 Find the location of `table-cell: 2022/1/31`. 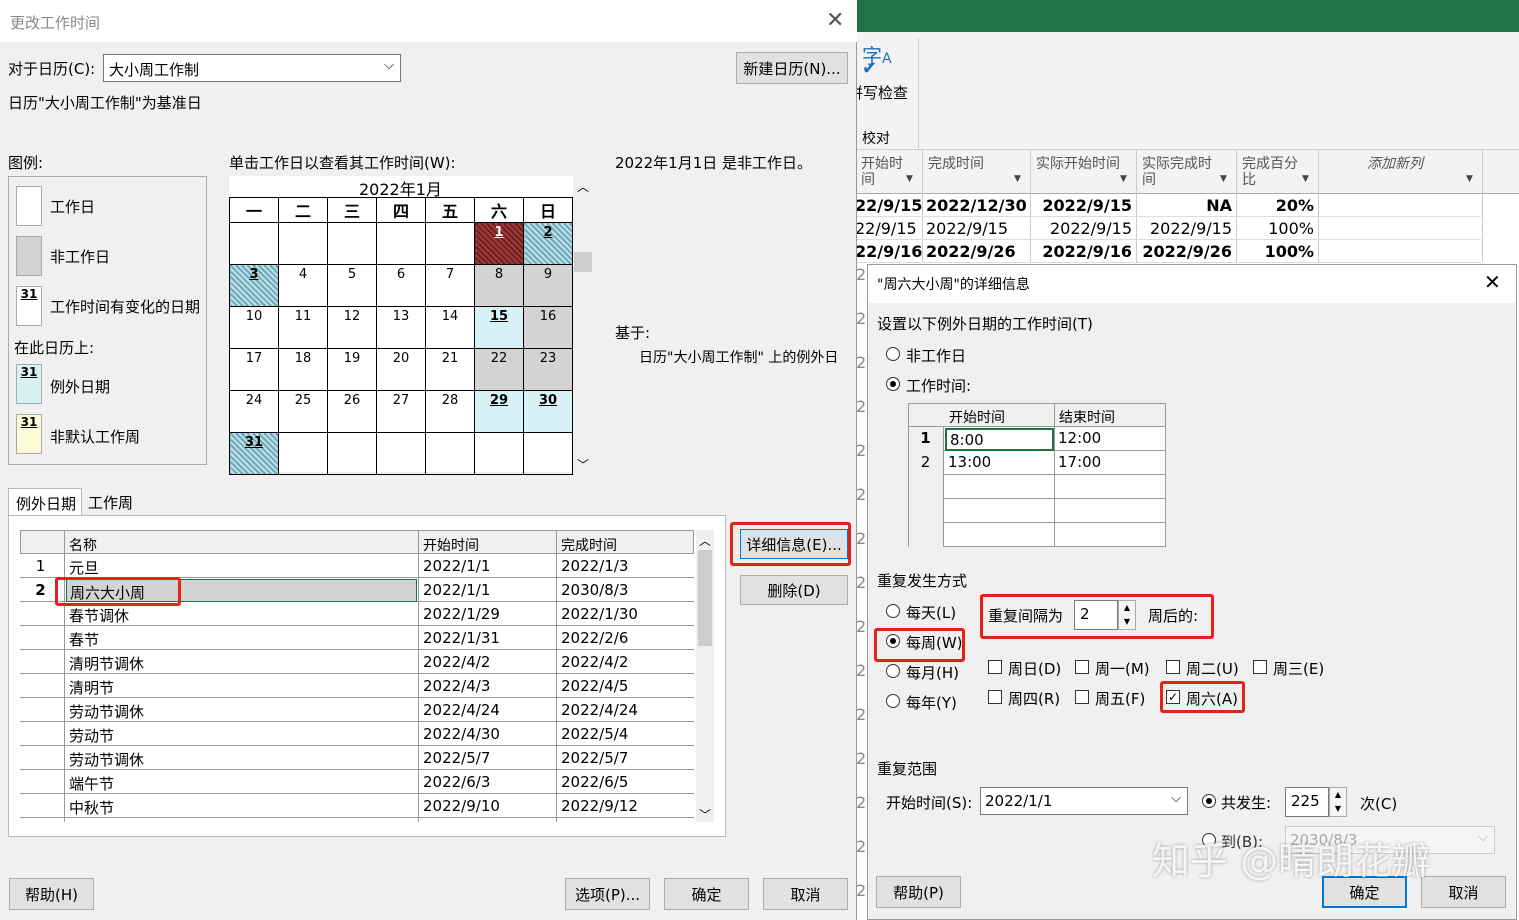

table-cell: 2022/1/31 is located at coordinates (487, 638).